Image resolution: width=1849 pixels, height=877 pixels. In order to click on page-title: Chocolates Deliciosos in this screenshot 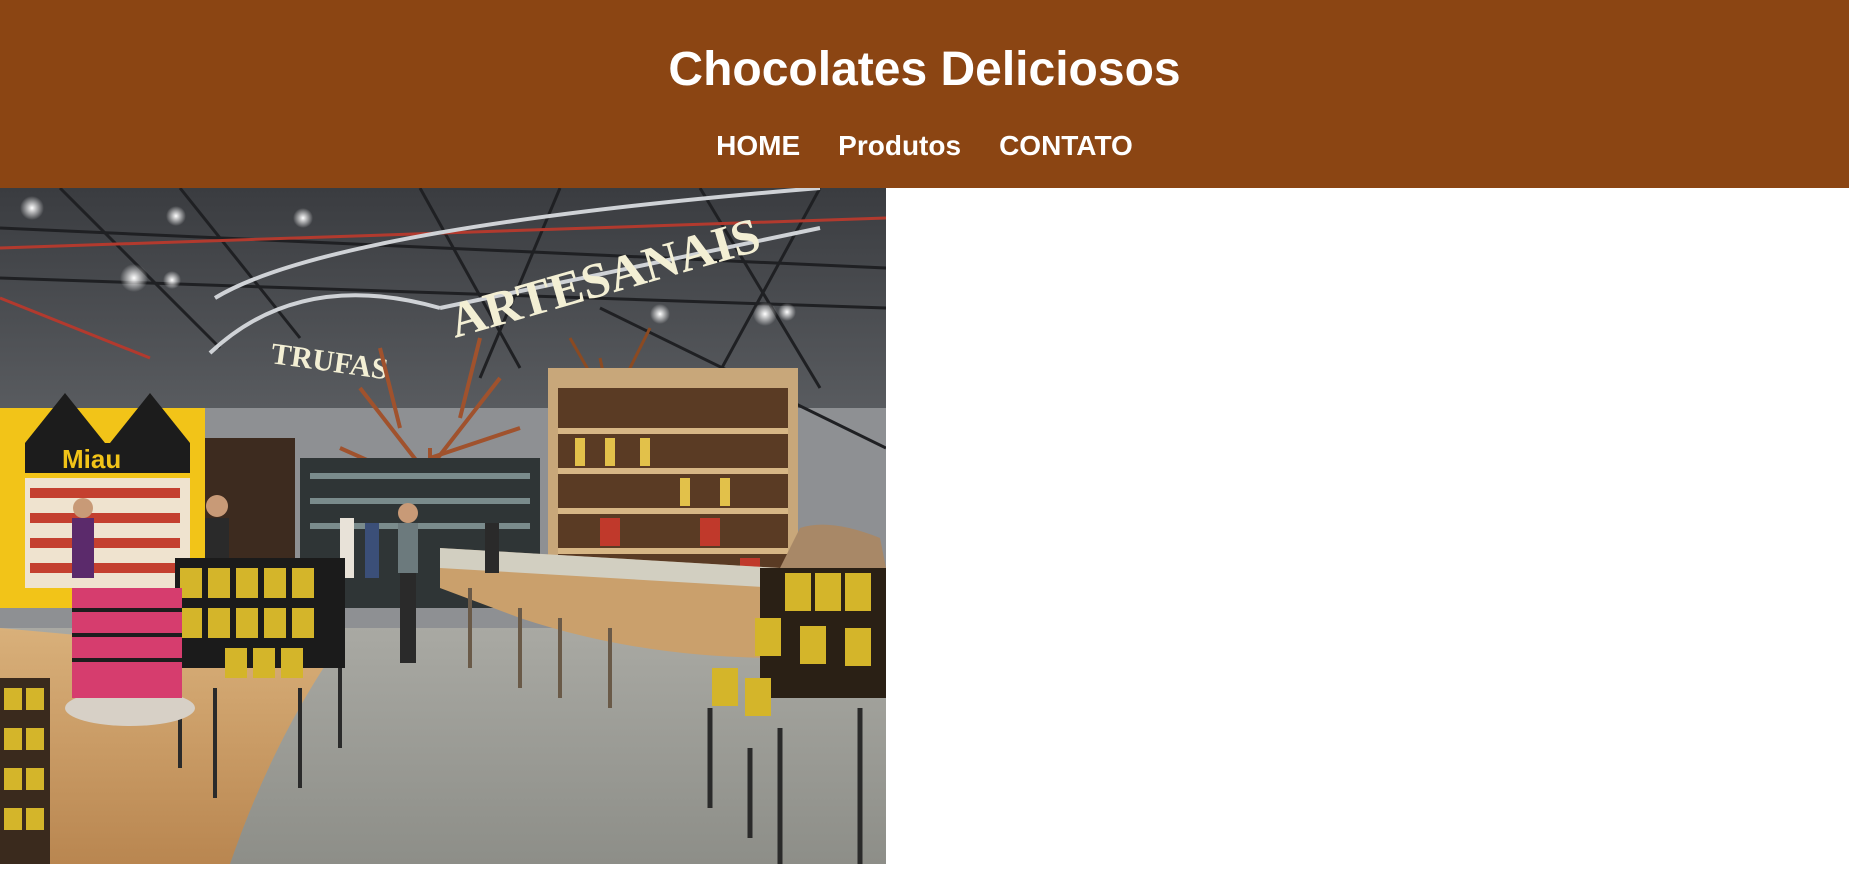, I will do `click(924, 69)`.